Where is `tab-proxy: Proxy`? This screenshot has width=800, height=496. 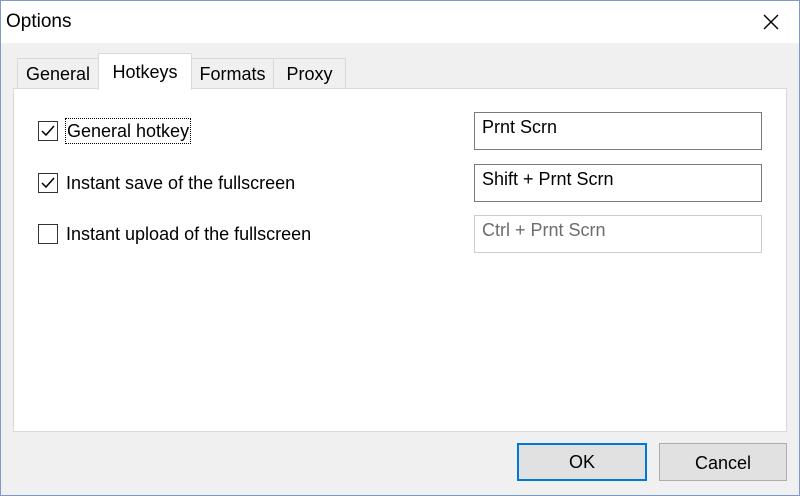
tab-proxy: Proxy is located at coordinates (309, 73).